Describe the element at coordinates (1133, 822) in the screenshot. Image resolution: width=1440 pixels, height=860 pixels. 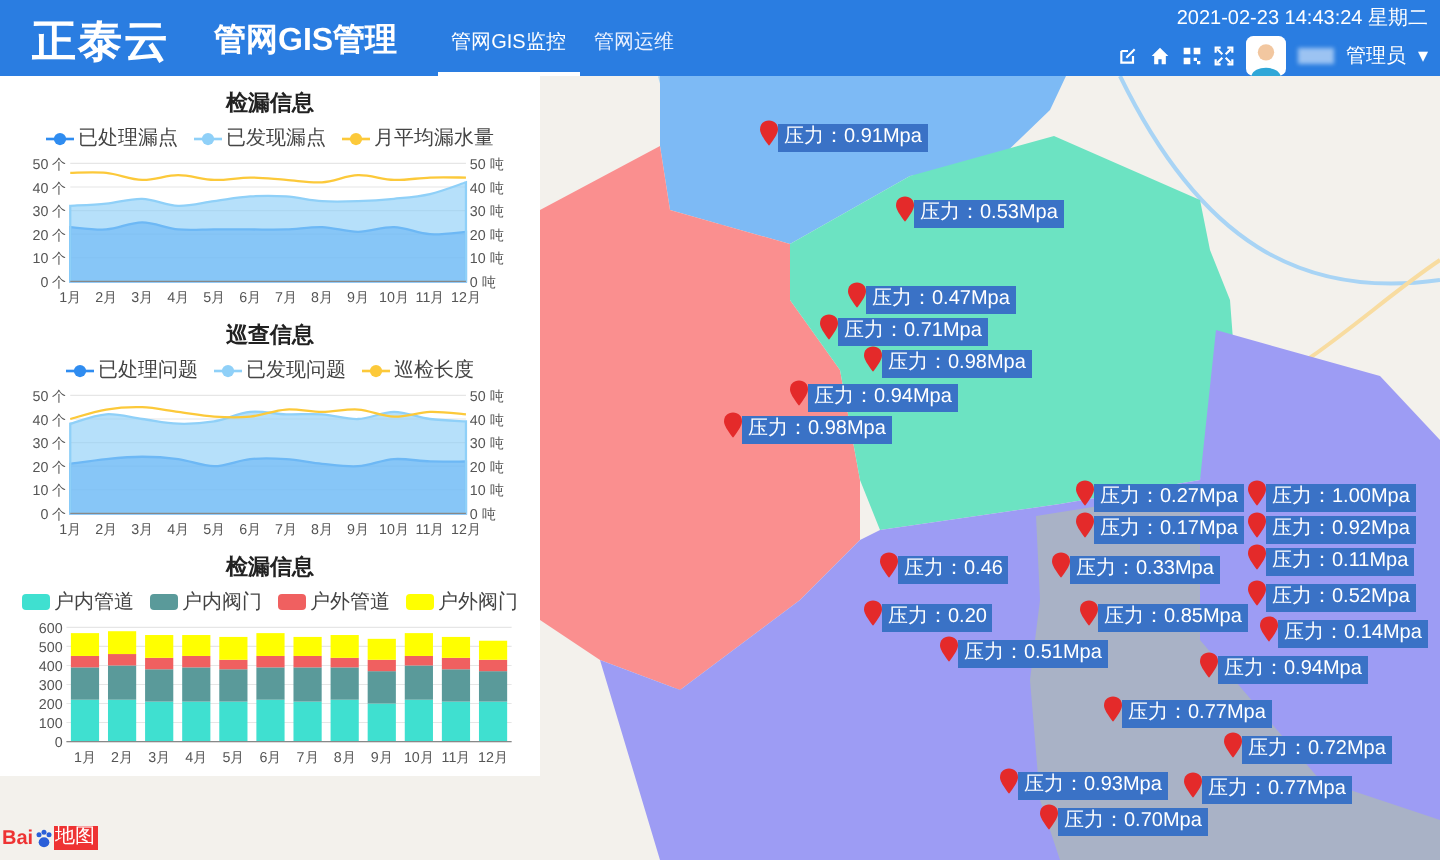
I see `pressure-label: 压力：0.70Mpa` at that location.